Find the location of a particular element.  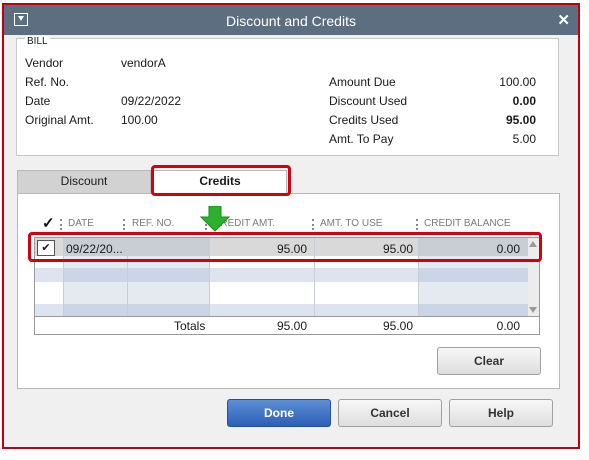

vendor-value: vendorA is located at coordinates (143, 63).